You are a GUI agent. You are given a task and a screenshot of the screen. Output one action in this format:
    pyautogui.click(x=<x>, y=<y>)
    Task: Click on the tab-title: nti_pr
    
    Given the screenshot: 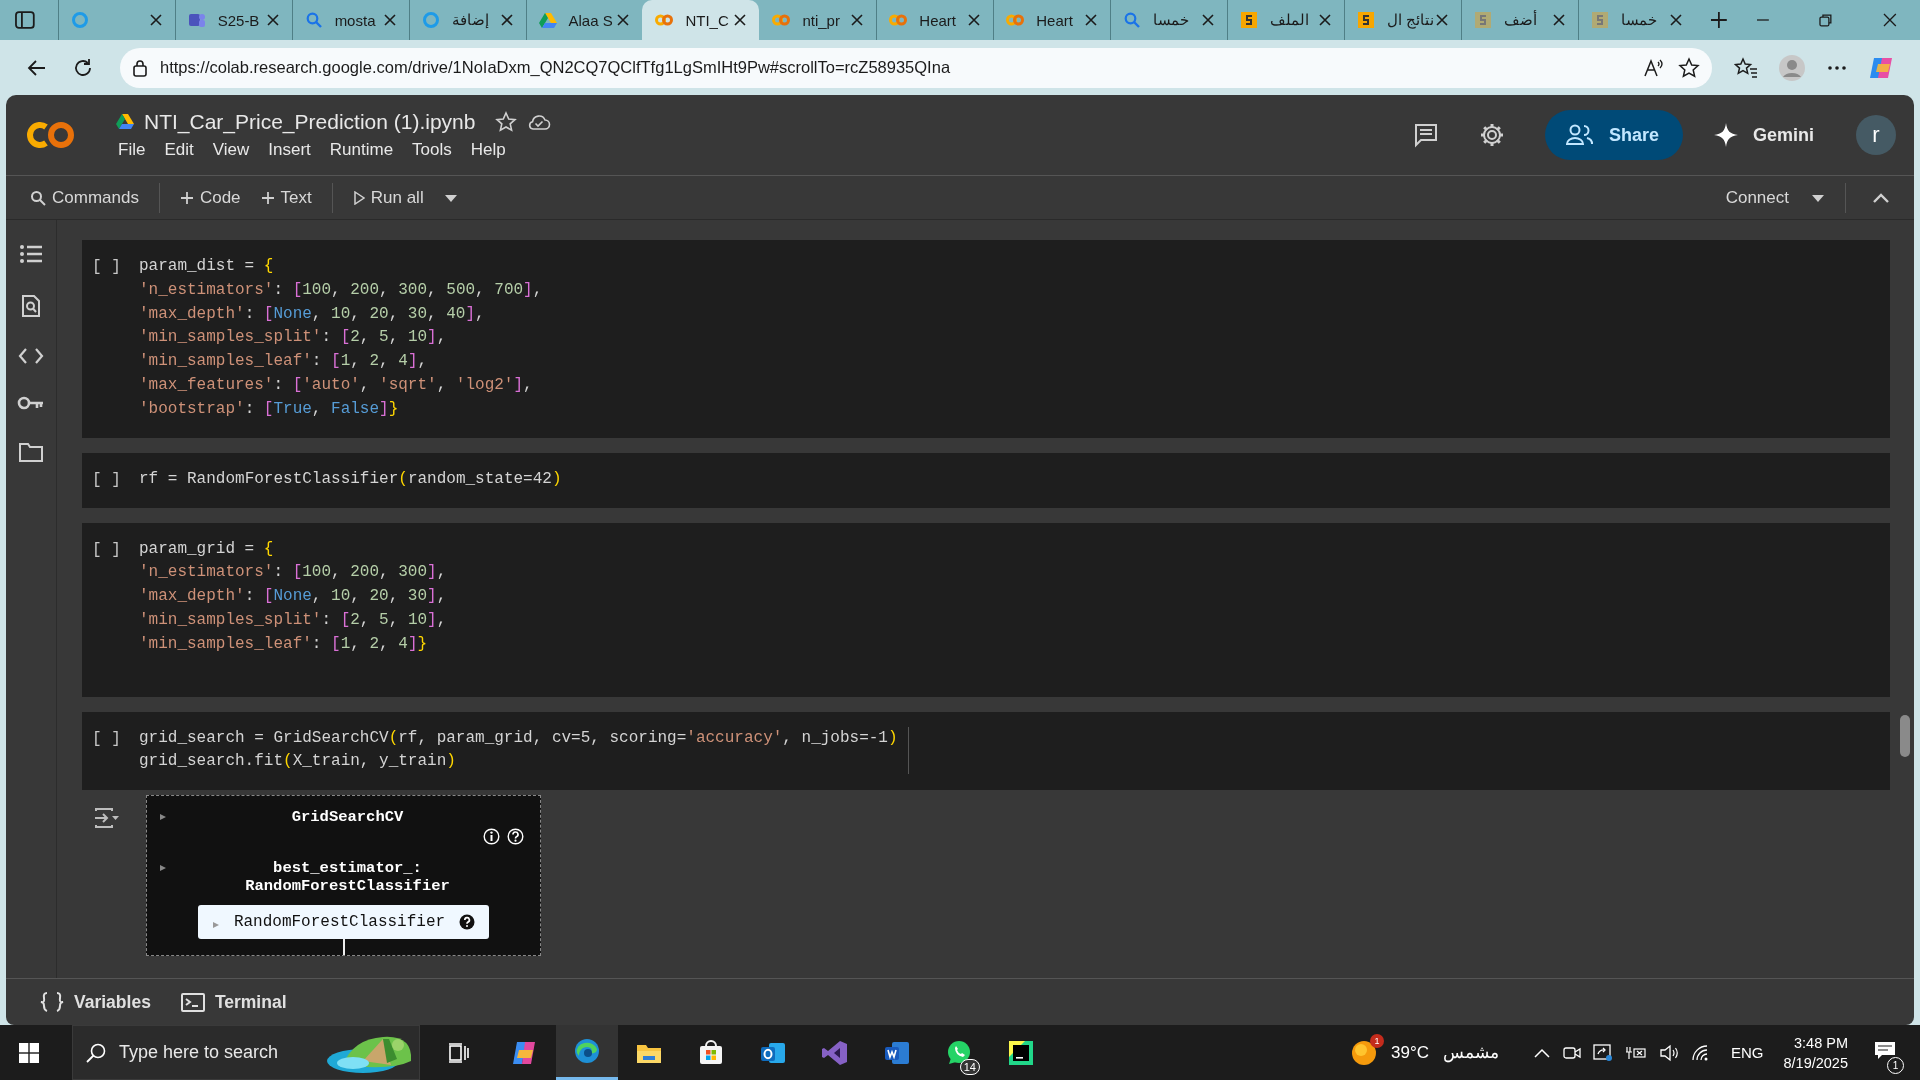 What is the action you would take?
    pyautogui.click(x=821, y=20)
    